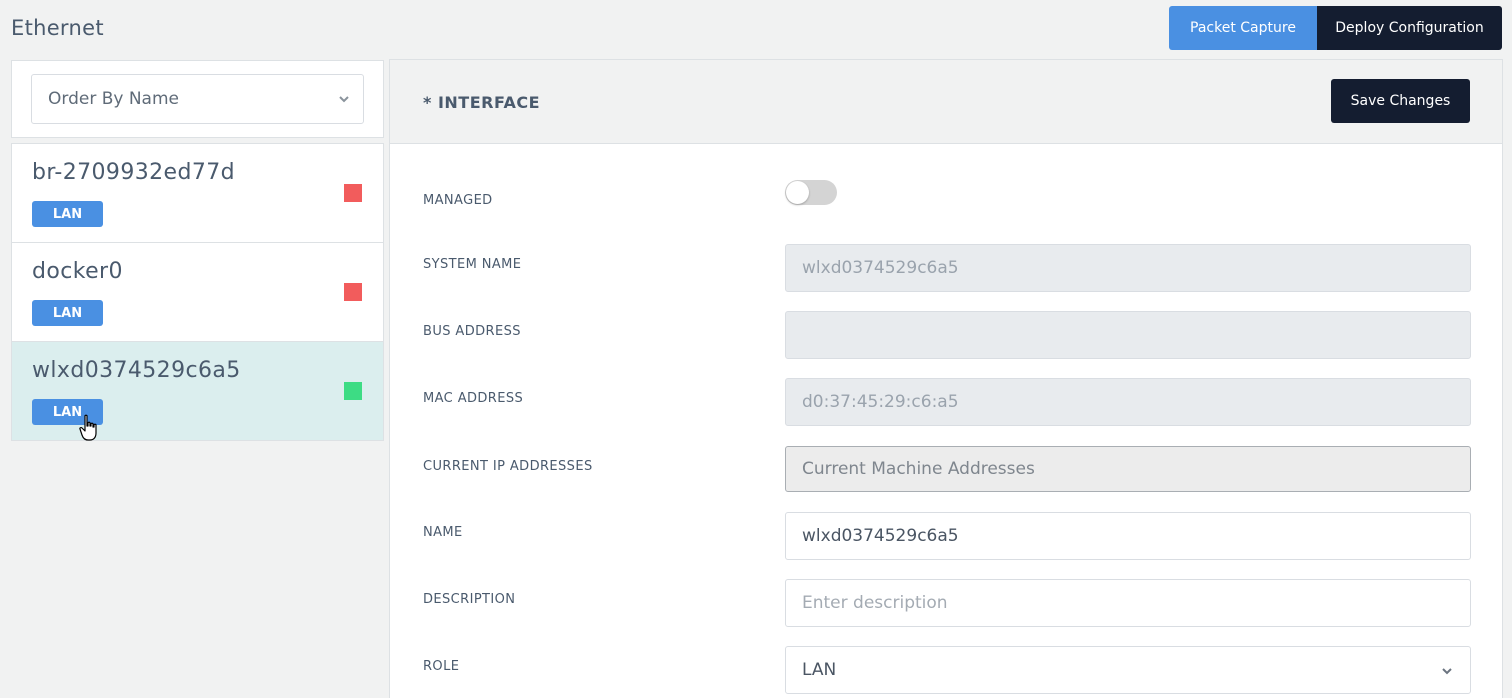 This screenshot has width=1512, height=698. What do you see at coordinates (880, 402) in the screenshot?
I see `mac-address-value: d0:37:45:29:c6:a5` at bounding box center [880, 402].